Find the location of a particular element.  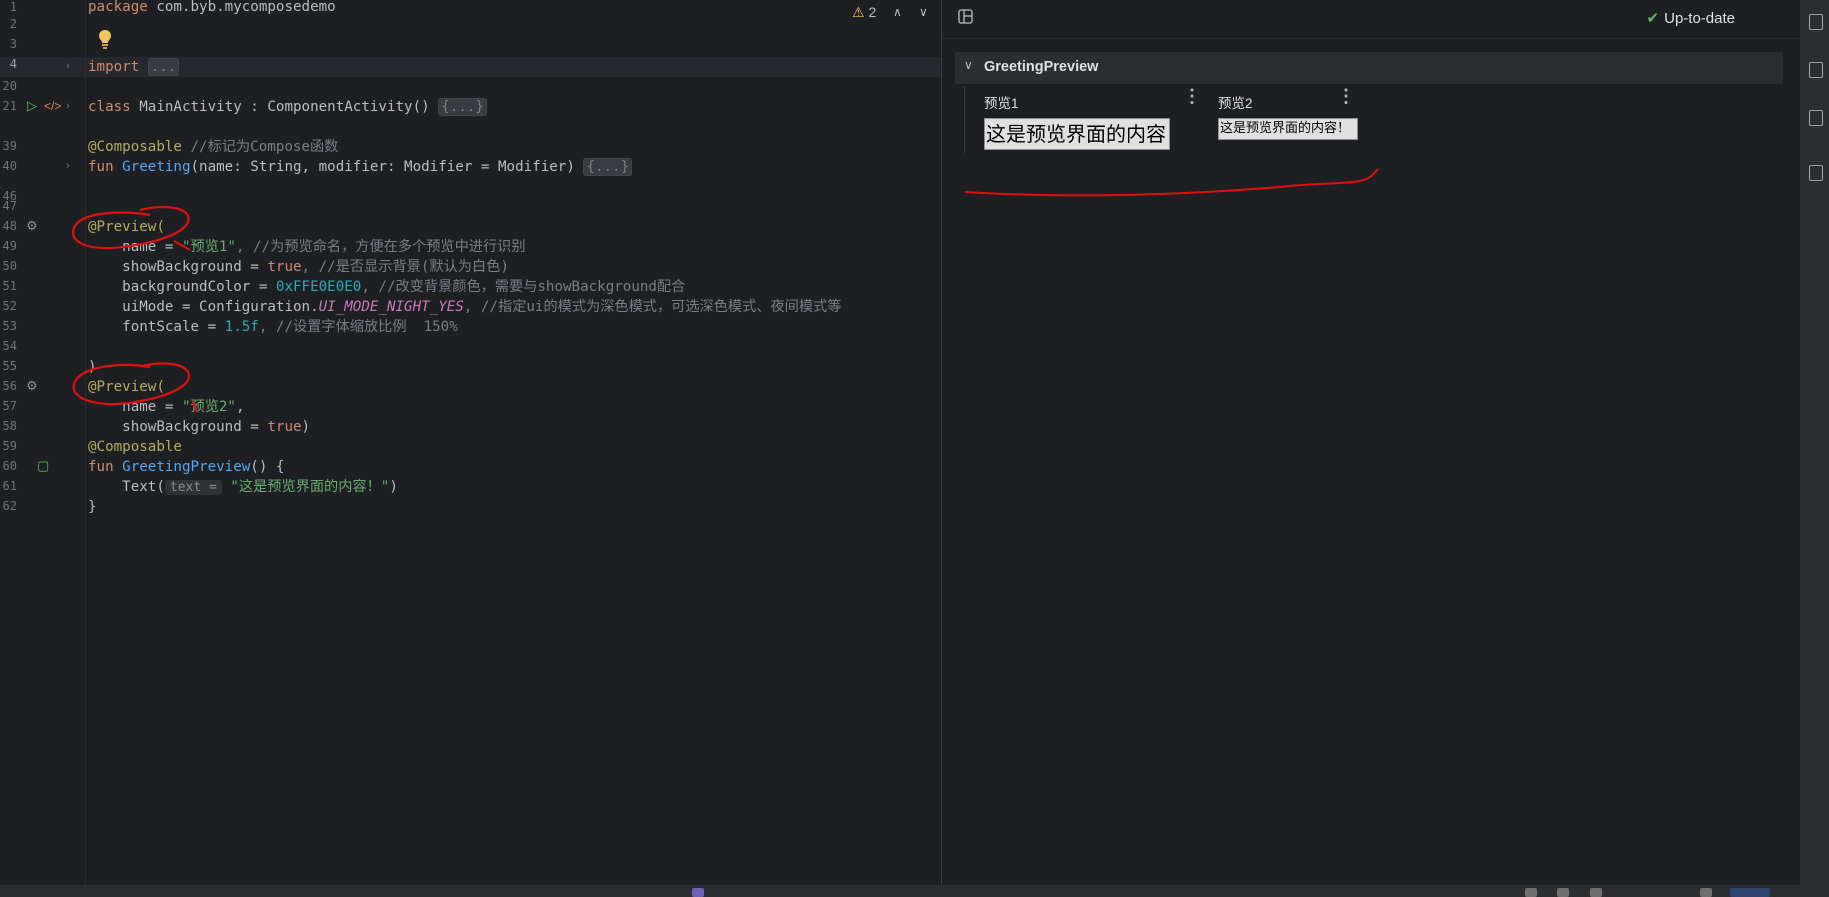

status-widget is located at coordinates (1750, 892).